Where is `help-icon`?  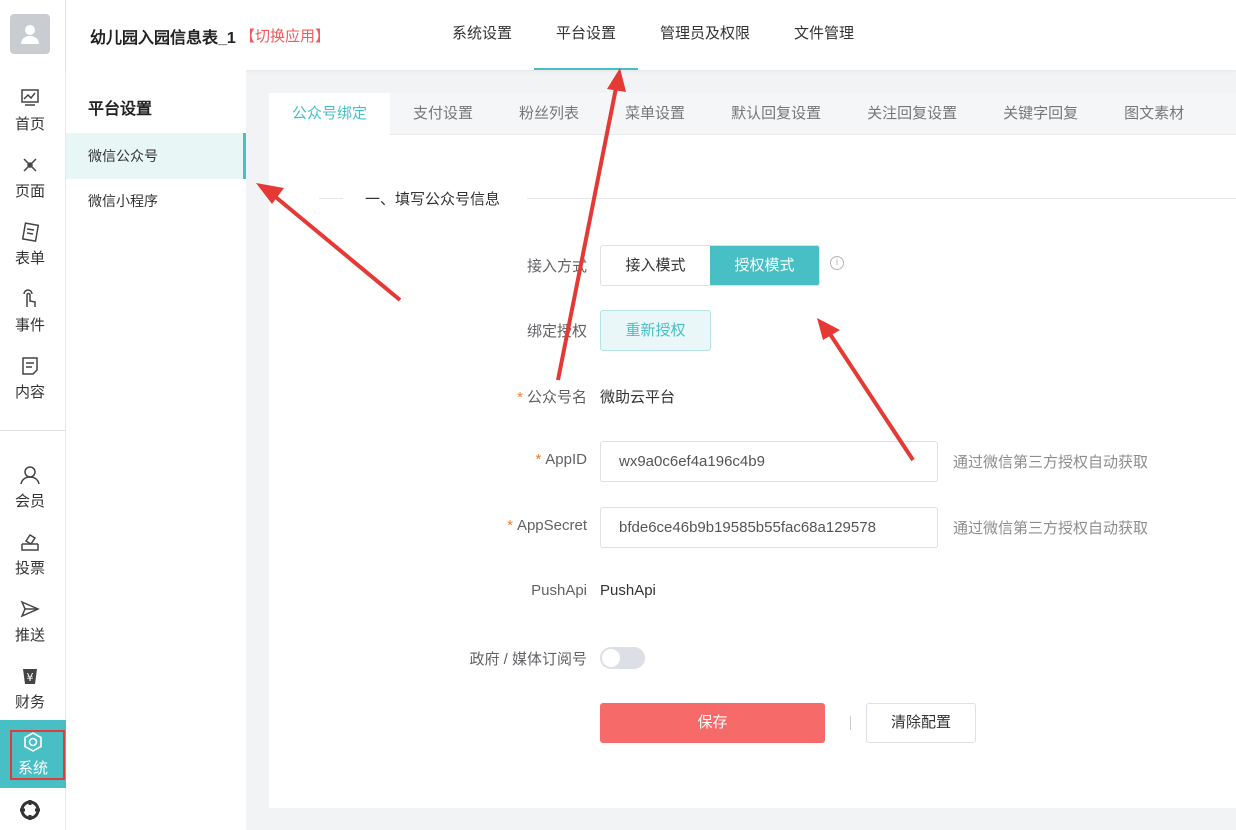
help-icon is located at coordinates (30, 810).